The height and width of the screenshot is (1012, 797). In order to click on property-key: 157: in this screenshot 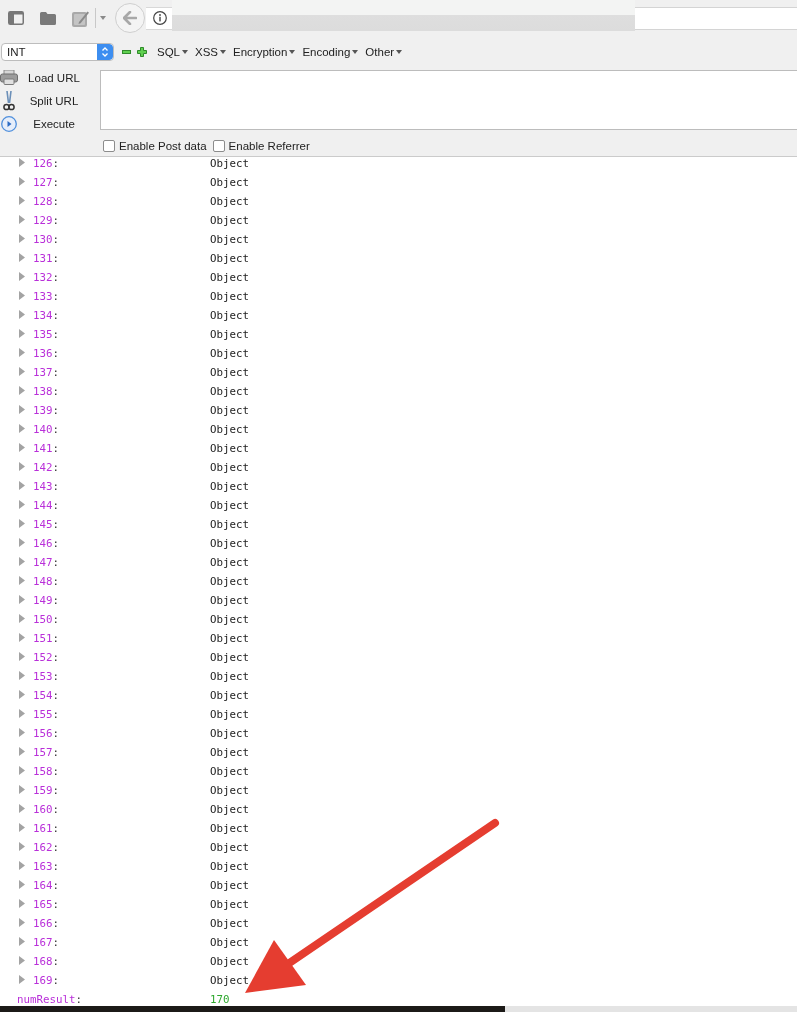, I will do `click(46, 752)`.